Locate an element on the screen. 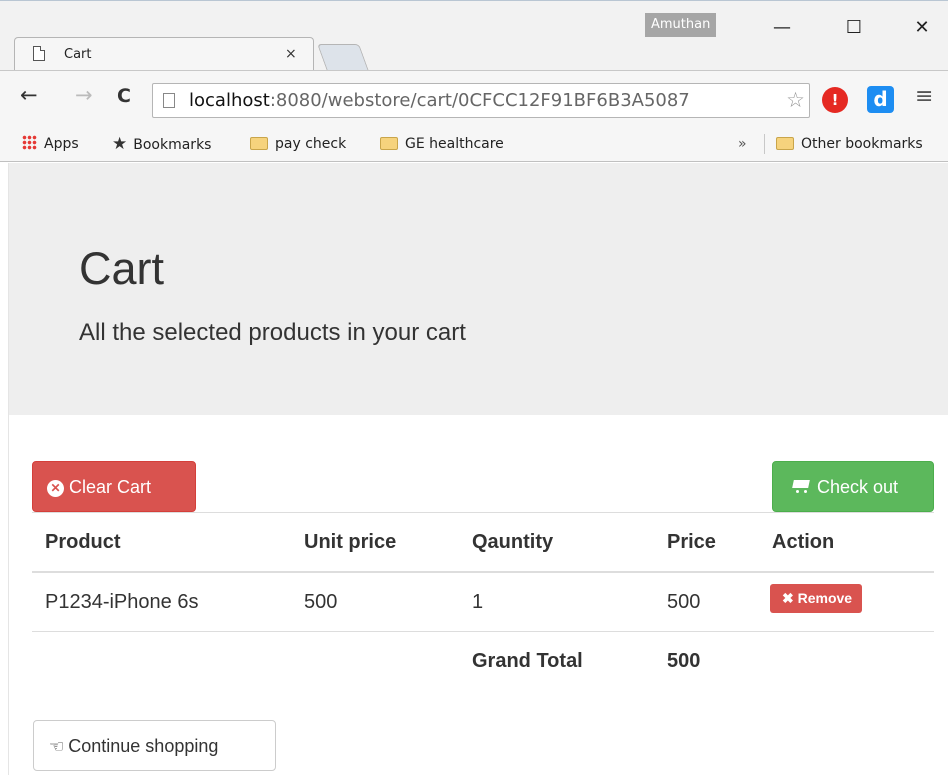 Image resolution: width=948 pixels, height=775 pixels. table-header-row: Product Unit price Qauntity Price Action is located at coordinates (483, 542).